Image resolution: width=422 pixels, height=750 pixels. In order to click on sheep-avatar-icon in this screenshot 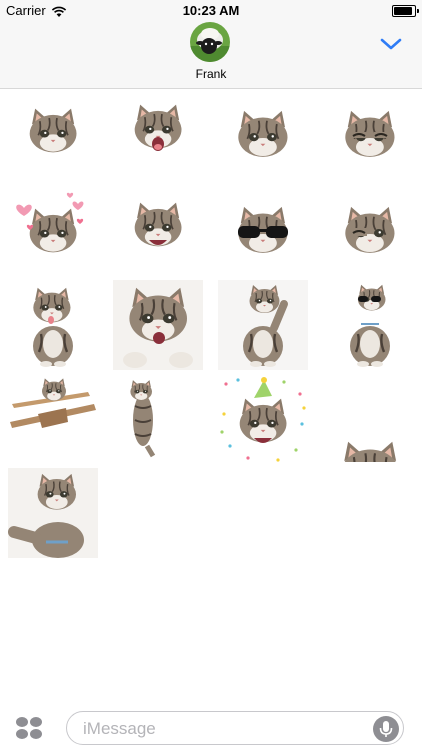, I will do `click(210, 42)`.